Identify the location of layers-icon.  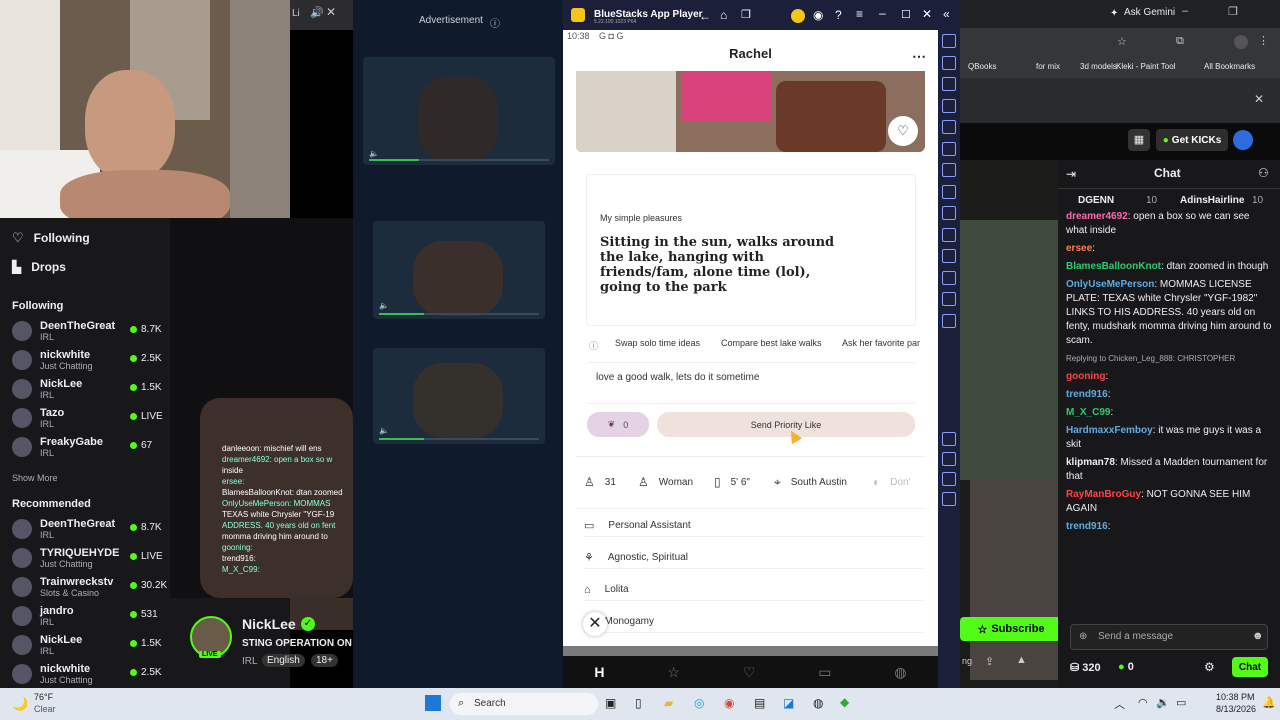
(949, 277).